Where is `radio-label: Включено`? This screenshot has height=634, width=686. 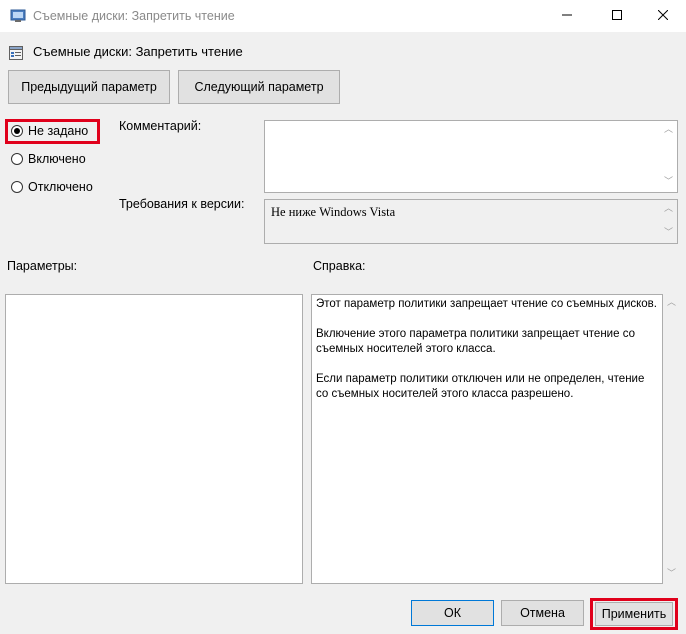 radio-label: Включено is located at coordinates (57, 159).